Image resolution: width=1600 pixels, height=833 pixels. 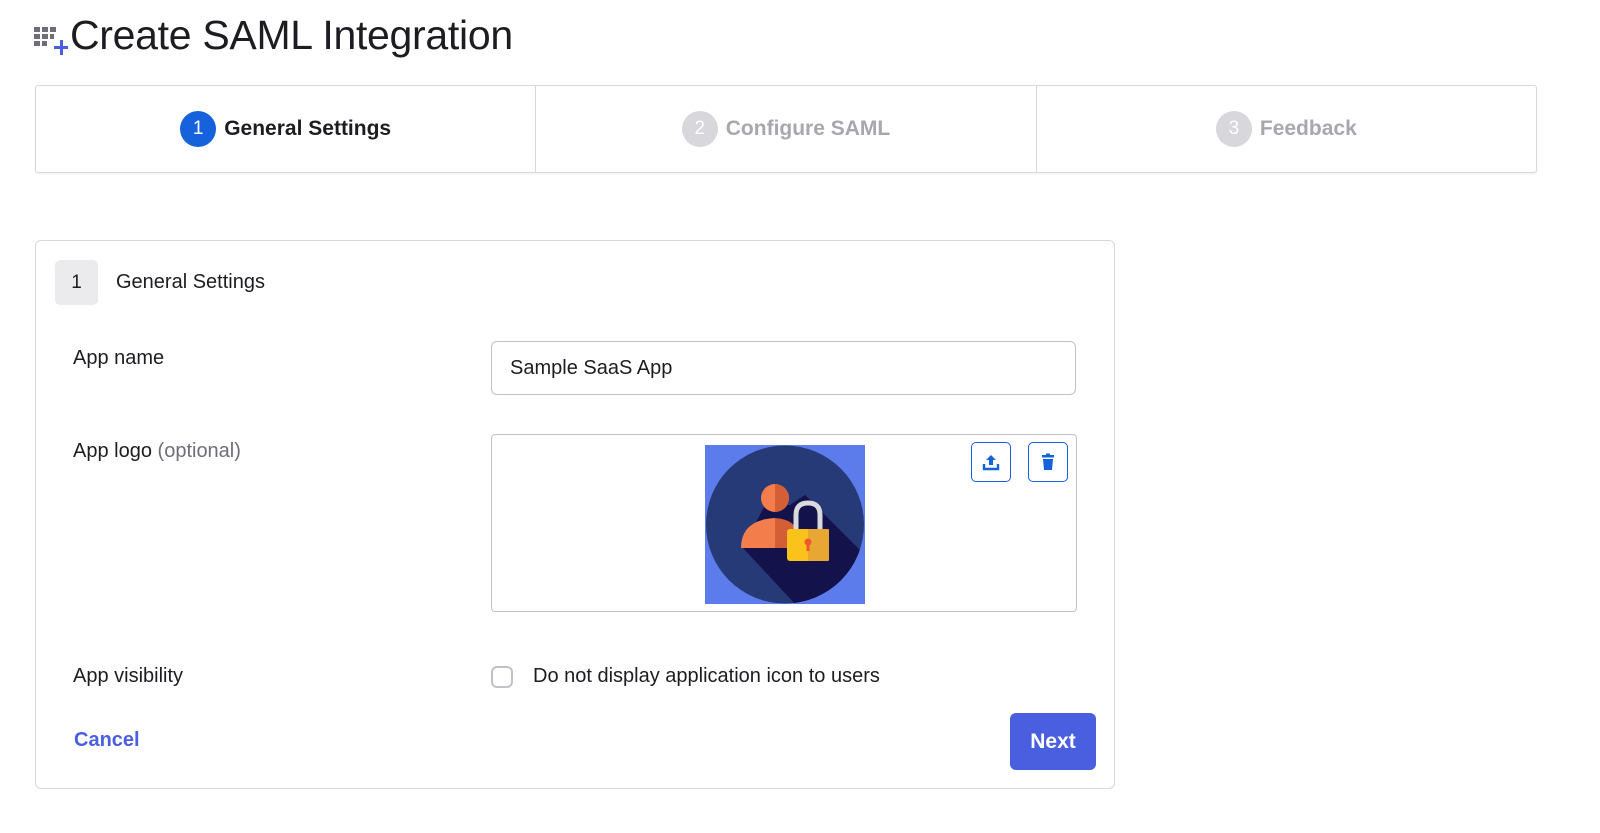 I want to click on app-logo-label: App logo (optional), so click(x=157, y=451).